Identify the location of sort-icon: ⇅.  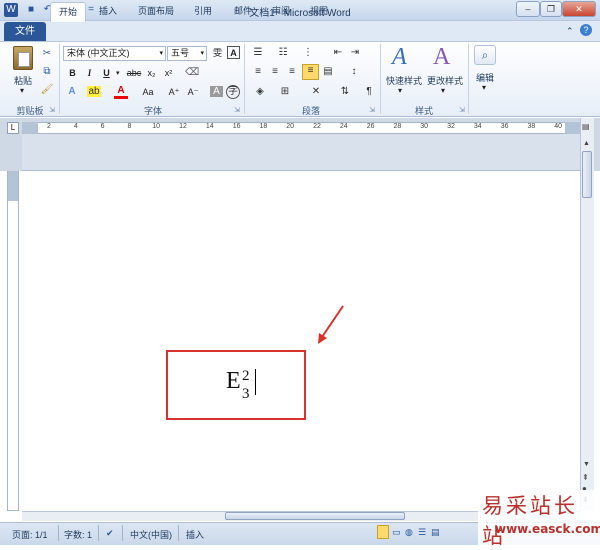
(345, 91).